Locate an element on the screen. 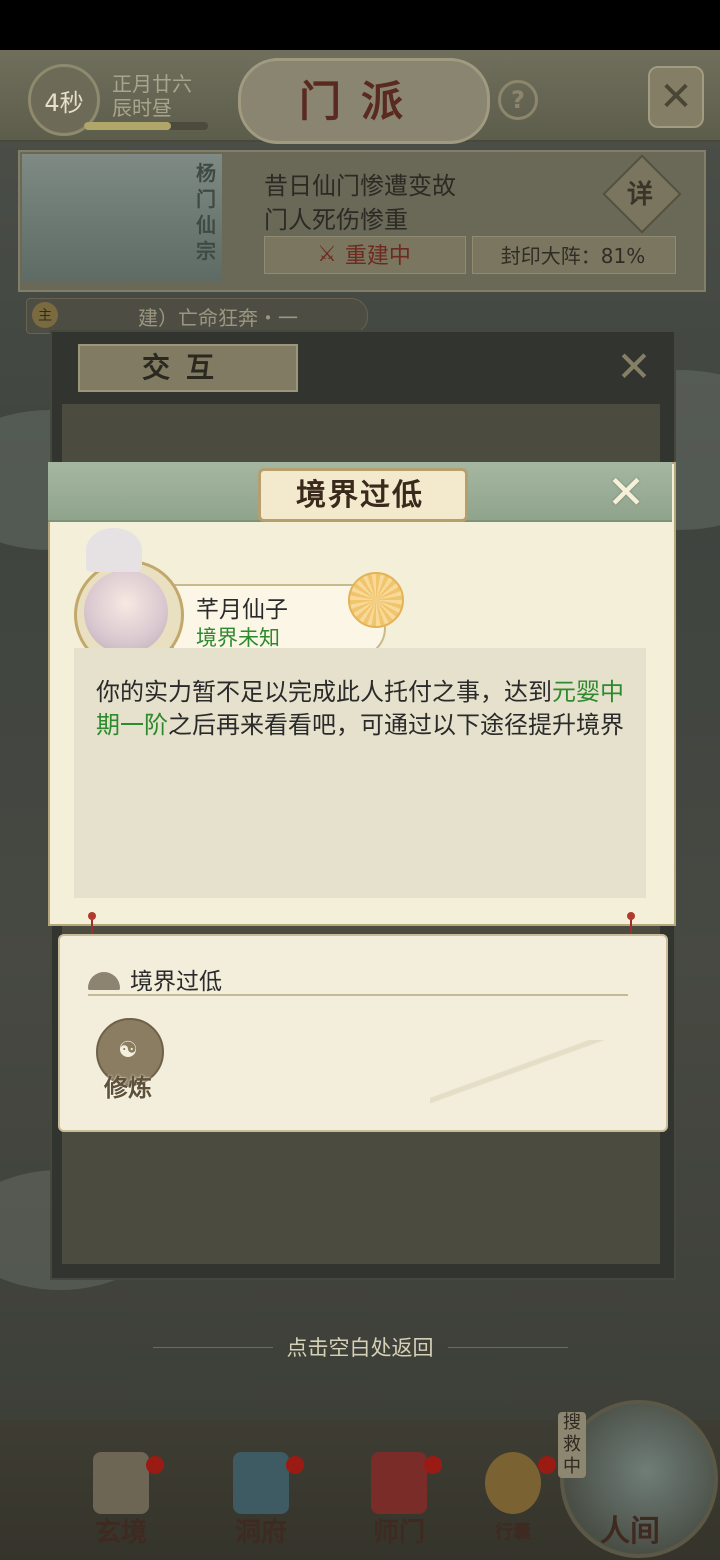 This screenshot has height=1560, width=720. page-title: 门派 is located at coordinates (360, 101).